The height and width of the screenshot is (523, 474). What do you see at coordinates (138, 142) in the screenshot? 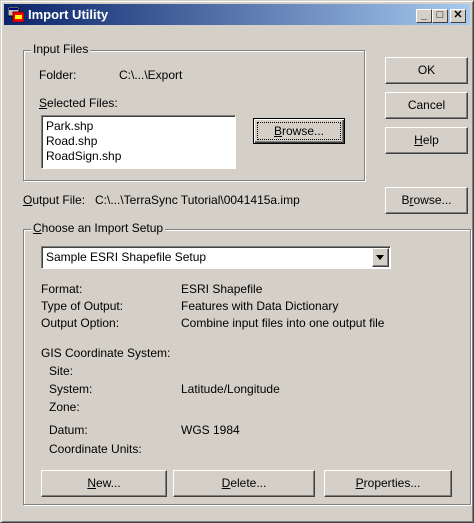
I see `selected-files-list: Park.shp Road.shp RoadSign.shp` at bounding box center [138, 142].